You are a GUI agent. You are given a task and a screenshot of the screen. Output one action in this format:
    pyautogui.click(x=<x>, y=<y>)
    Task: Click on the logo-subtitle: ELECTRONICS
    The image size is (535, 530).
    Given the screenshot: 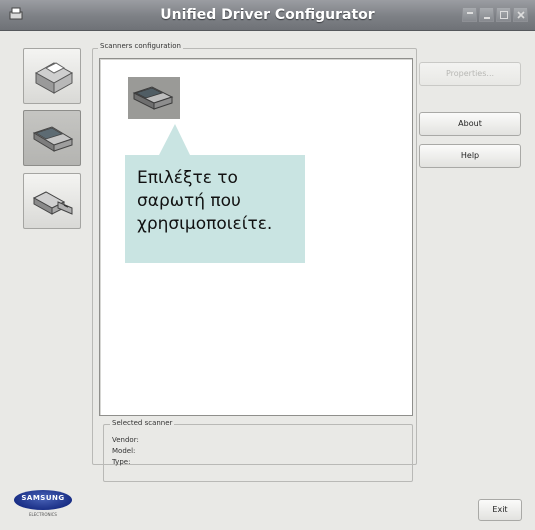 What is the action you would take?
    pyautogui.click(x=43, y=514)
    